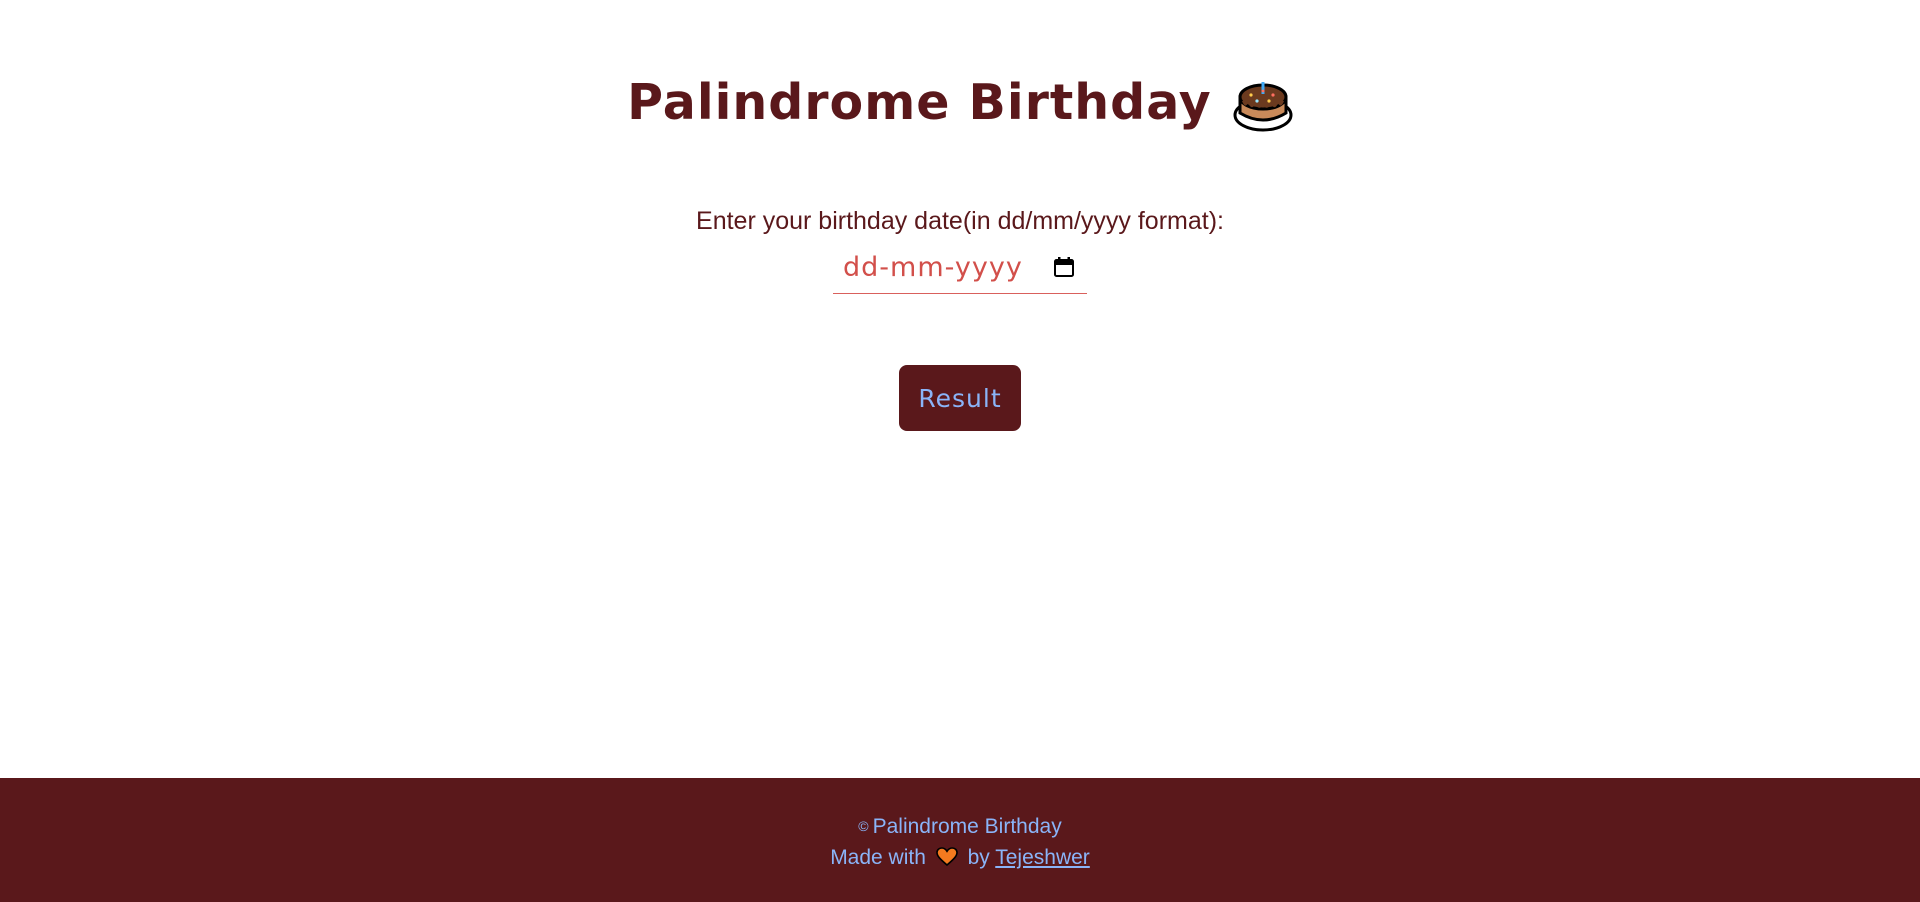 The image size is (1920, 902). I want to click on orange-heart-icon, so click(946, 857).